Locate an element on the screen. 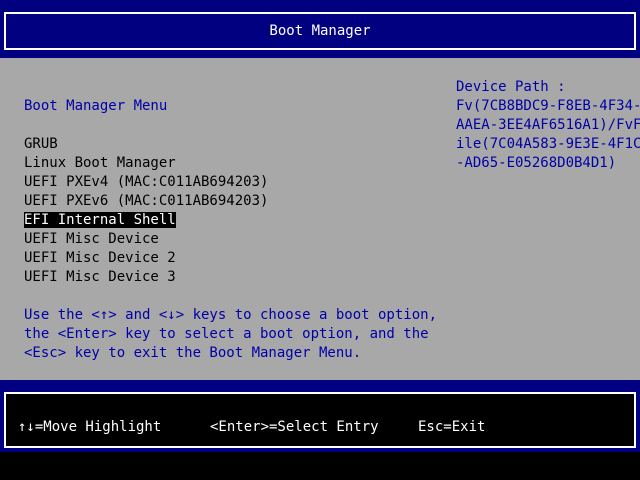 Image resolution: width=640 pixels, height=480 pixels. boot-option-uefi-misc-device-2: UEFI Misc Device 2 is located at coordinates (146, 258).